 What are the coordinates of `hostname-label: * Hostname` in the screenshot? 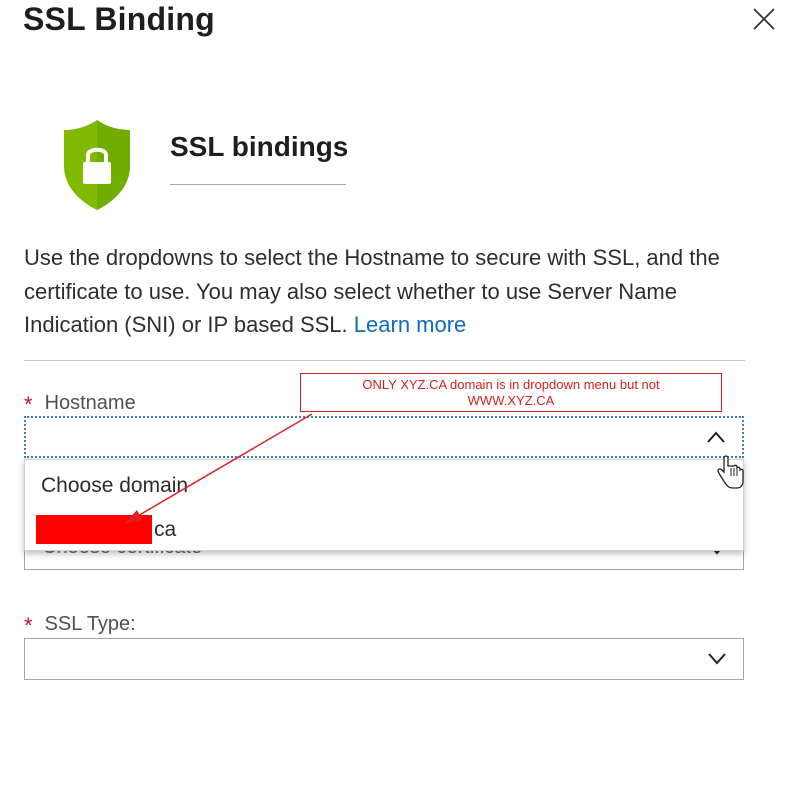 It's located at (80, 403).